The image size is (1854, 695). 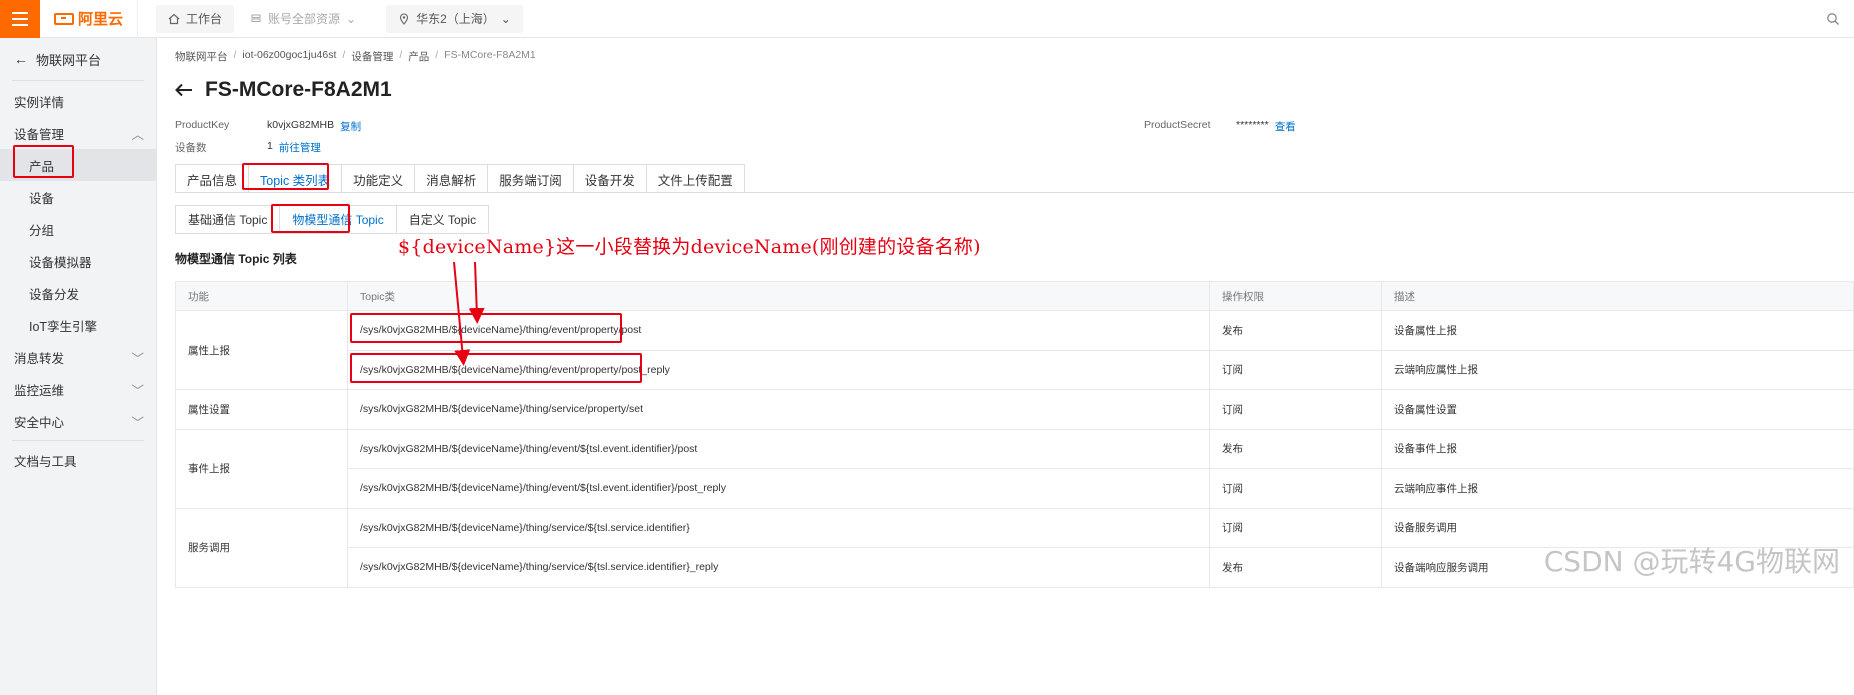 I want to click on sidebar-item-label: 设备, so click(x=42, y=198).